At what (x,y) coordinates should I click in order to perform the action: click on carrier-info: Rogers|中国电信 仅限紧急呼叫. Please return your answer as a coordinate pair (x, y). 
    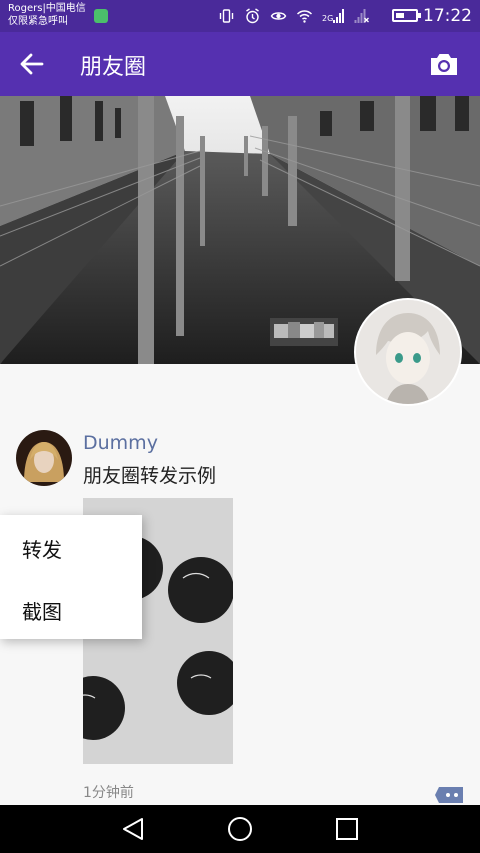
    Looking at the image, I should click on (47, 15).